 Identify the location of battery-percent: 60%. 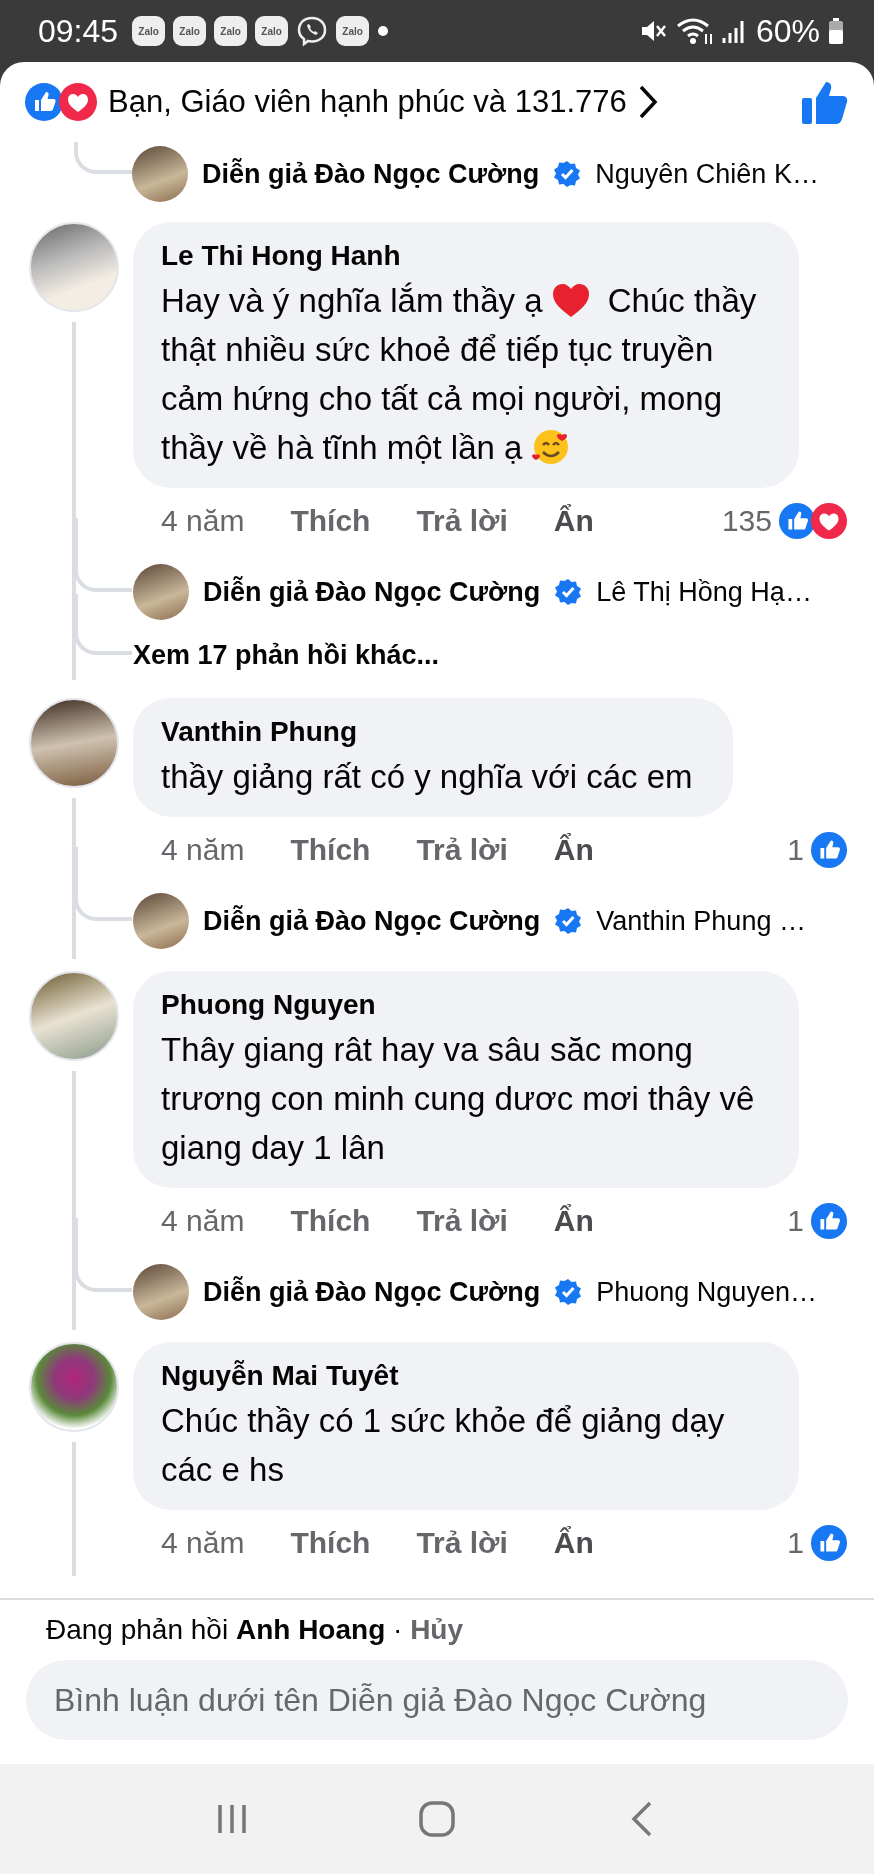
(787, 31).